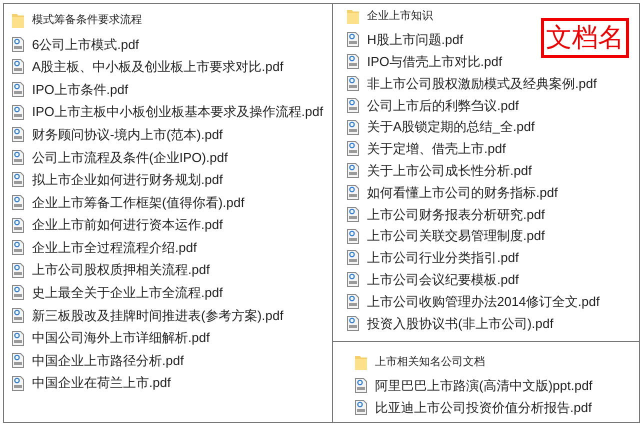  I want to click on annotation-label: 文档名, so click(585, 38).